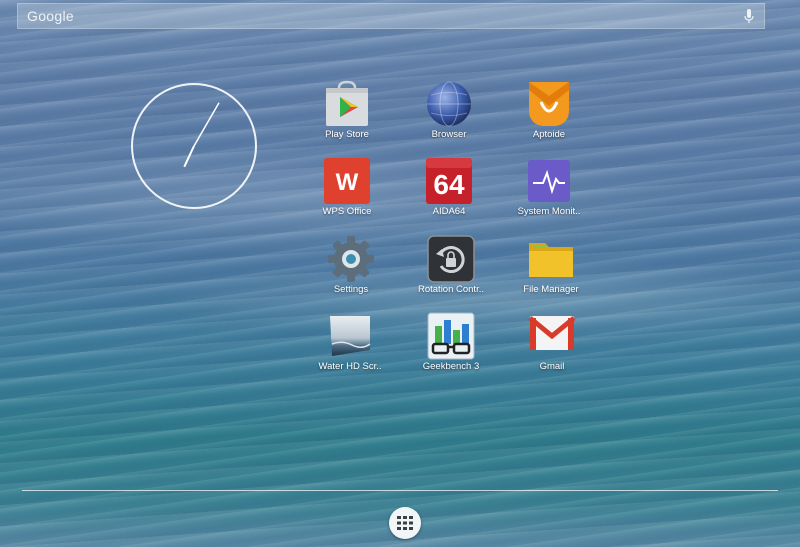  I want to click on app-aptoide: Aptoide, so click(549, 115).